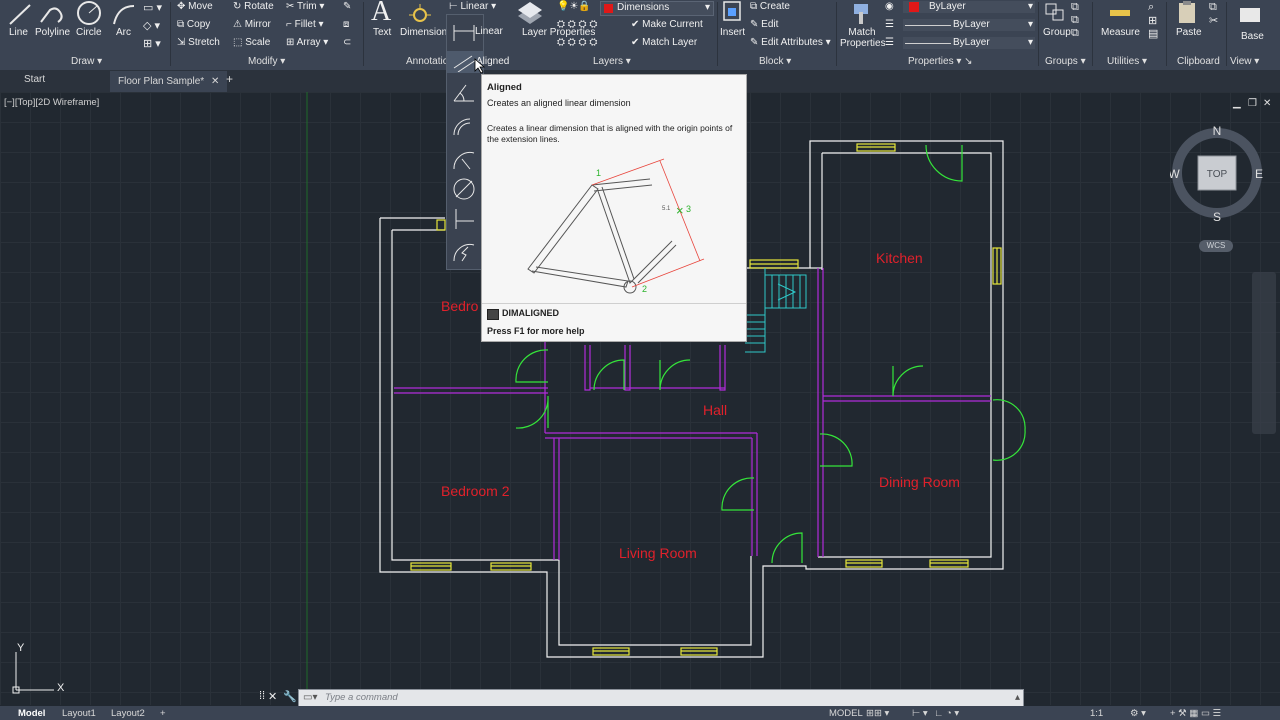 The width and height of the screenshot is (1280, 720). What do you see at coordinates (475, 491) in the screenshot?
I see `room-label-bedroom-2: Bedroom 2` at bounding box center [475, 491].